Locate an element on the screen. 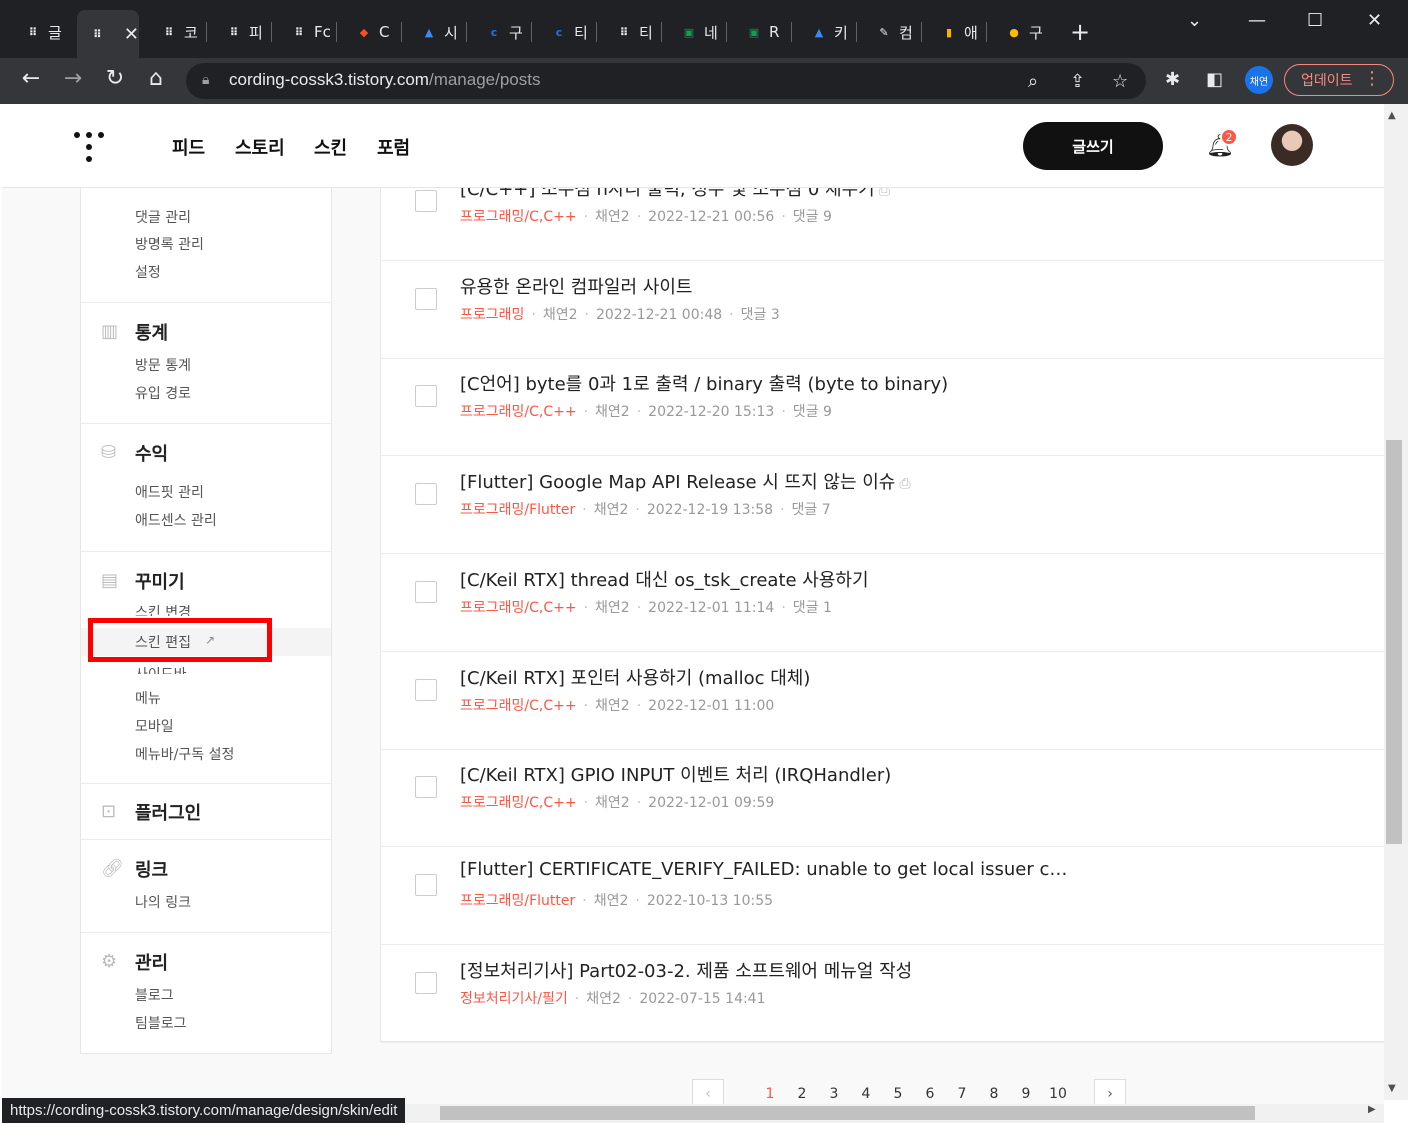 The height and width of the screenshot is (1125, 1408). reload-button: ↻ is located at coordinates (115, 78).